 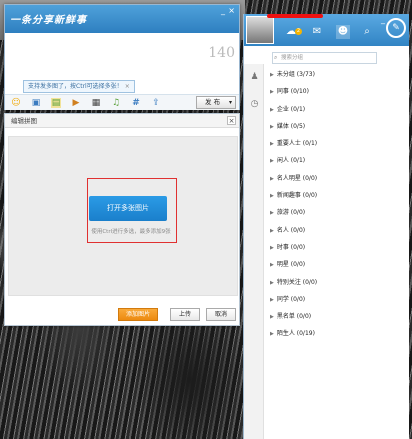 I want to click on dialog-close-button: ×, so click(x=231, y=120).